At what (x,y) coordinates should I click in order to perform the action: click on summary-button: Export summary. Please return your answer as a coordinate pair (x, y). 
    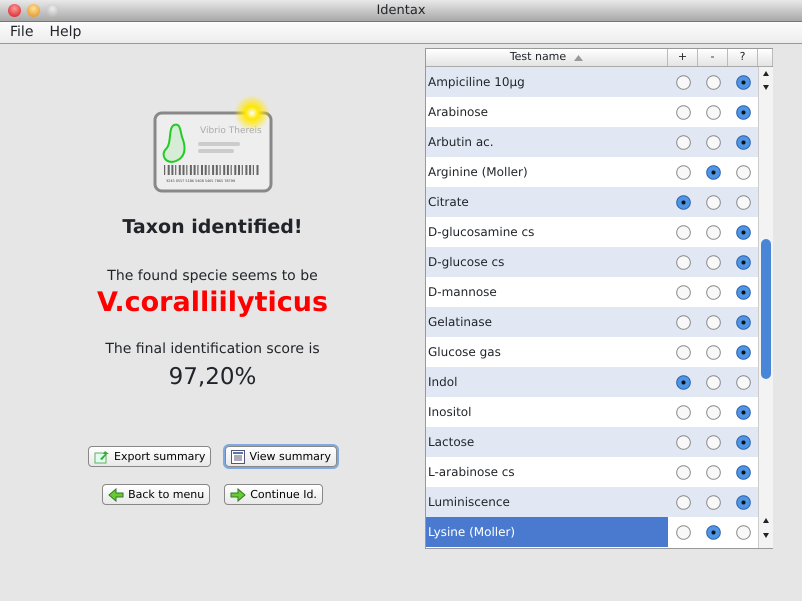
    Looking at the image, I should click on (150, 457).